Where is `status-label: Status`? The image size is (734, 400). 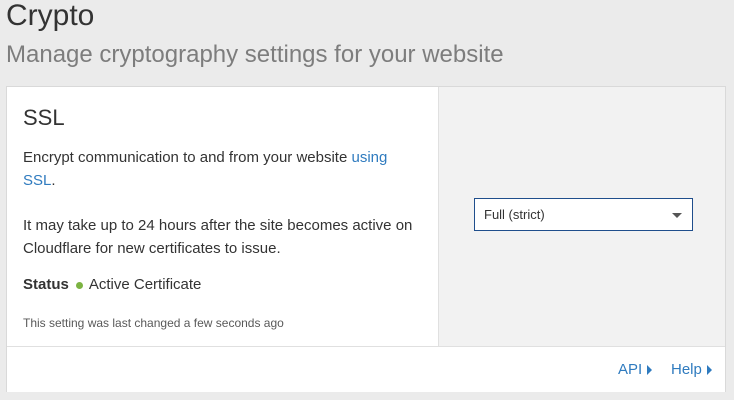
status-label: Status is located at coordinates (46, 284).